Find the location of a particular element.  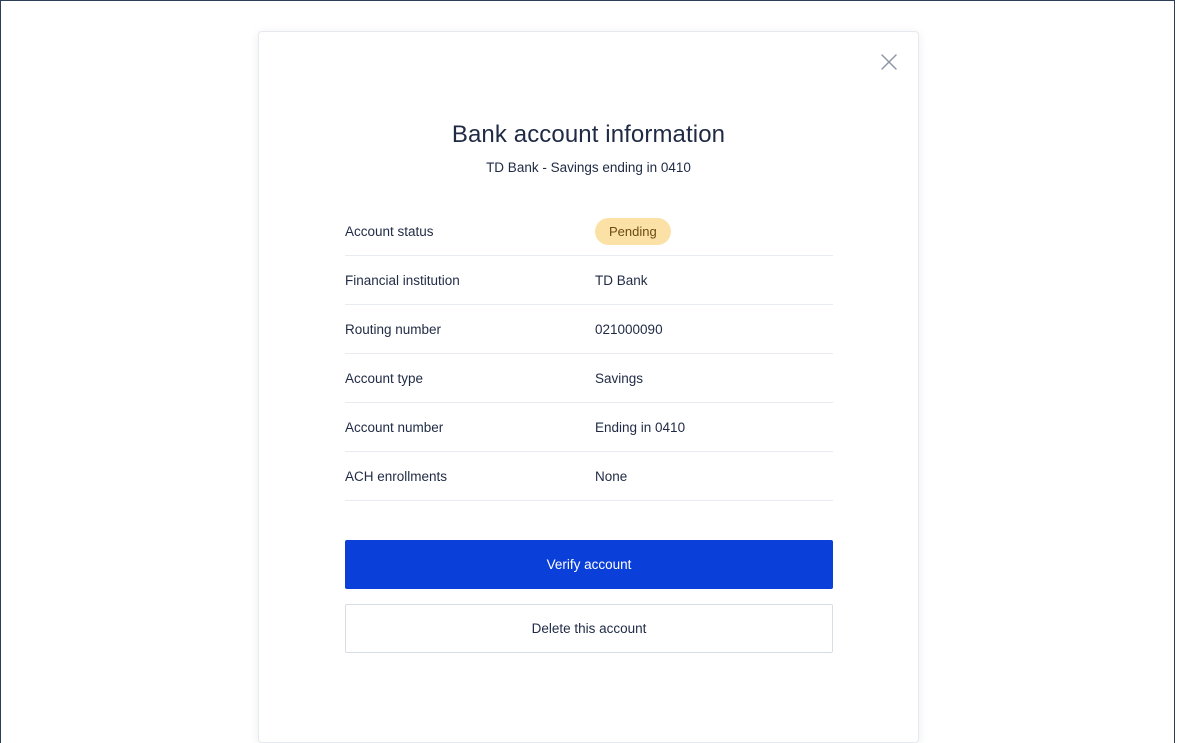

detail-label: Account number is located at coordinates (394, 427).